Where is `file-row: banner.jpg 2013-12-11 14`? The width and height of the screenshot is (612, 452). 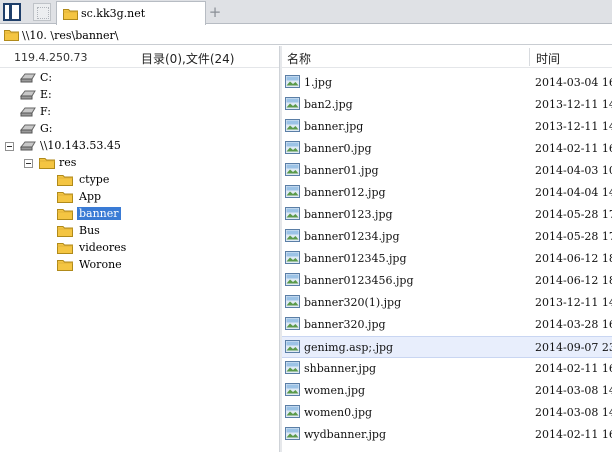
file-row: banner.jpg 2013-12-11 14 is located at coordinates (447, 127).